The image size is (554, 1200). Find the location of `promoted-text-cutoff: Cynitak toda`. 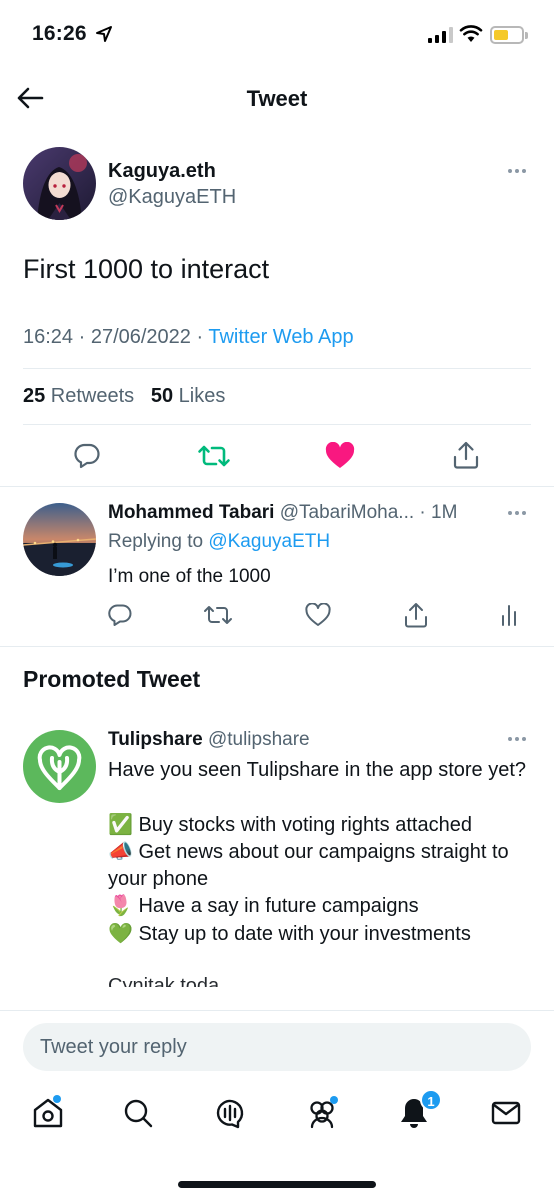

promoted-text-cutoff: Cynitak toda is located at coordinates (164, 981).